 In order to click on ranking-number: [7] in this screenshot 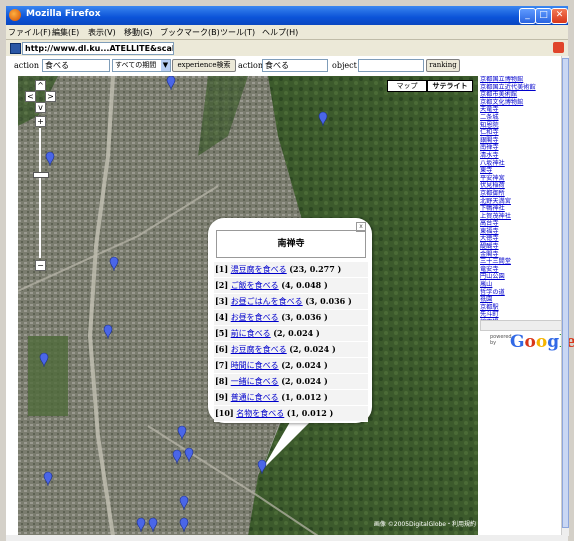, I will do `click(222, 365)`.